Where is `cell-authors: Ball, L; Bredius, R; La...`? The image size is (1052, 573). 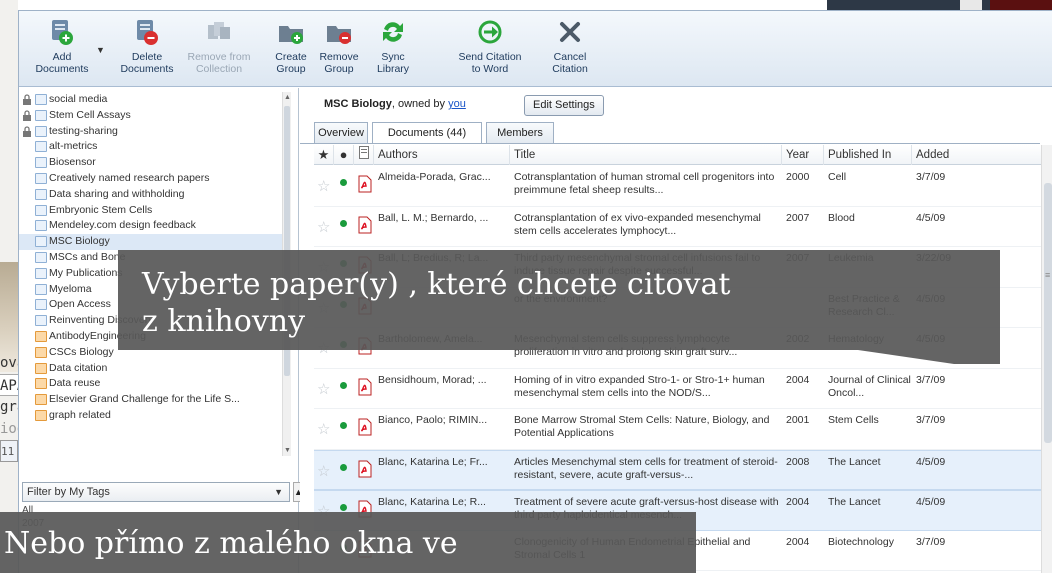 cell-authors: Ball, L; Bredius, R; La... is located at coordinates (433, 258).